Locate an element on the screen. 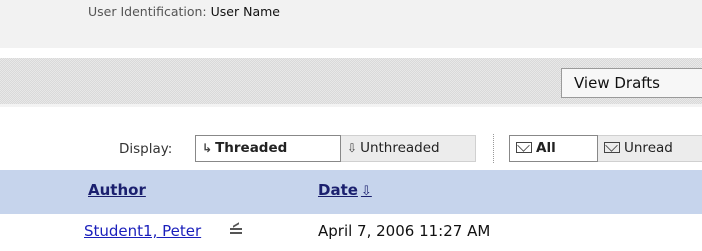 This screenshot has height=251, width=702. unread-label: Unread is located at coordinates (648, 148).